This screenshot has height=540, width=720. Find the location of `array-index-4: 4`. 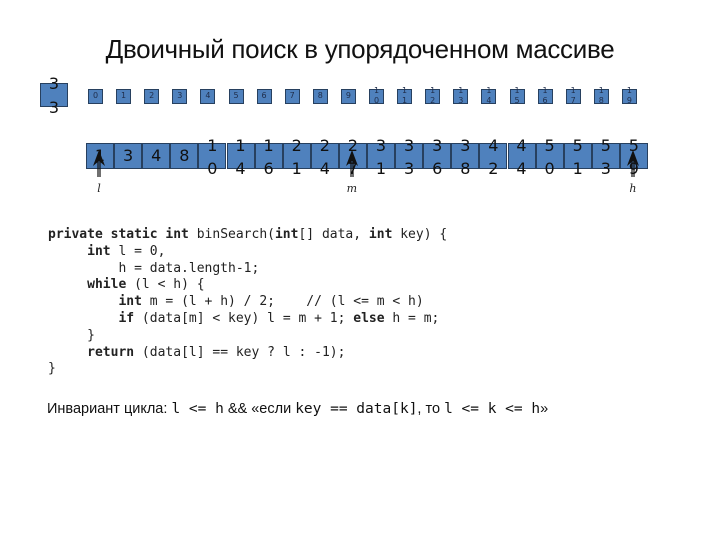

array-index-4: 4 is located at coordinates (208, 96).